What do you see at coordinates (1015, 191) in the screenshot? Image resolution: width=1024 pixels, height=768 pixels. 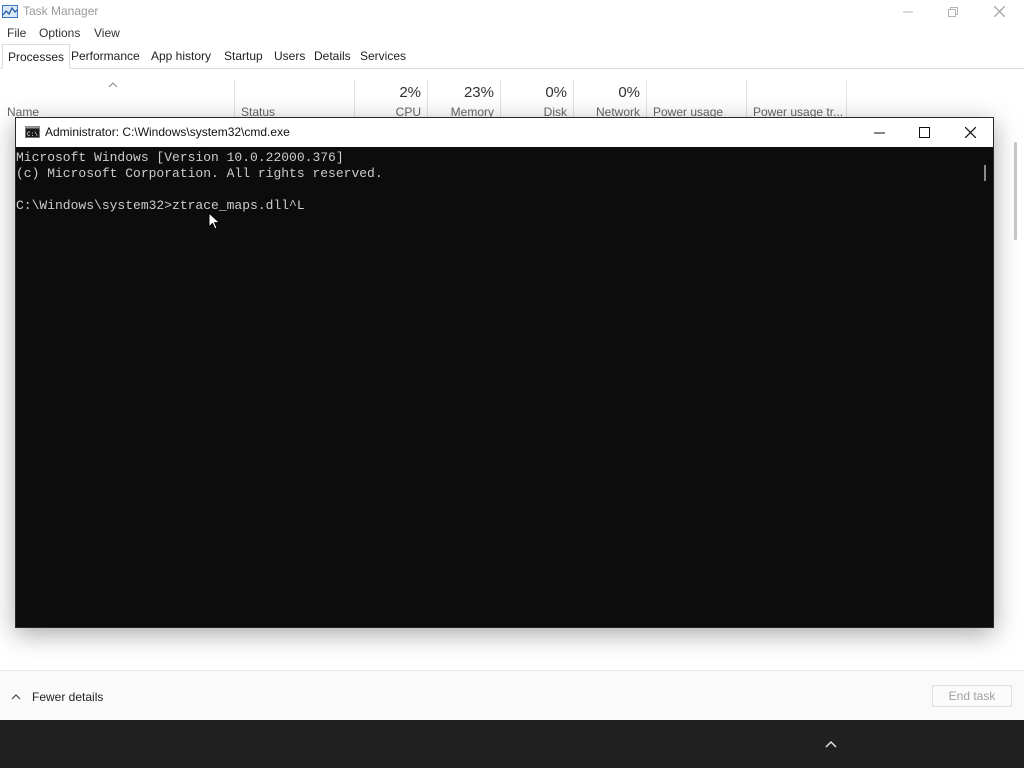 I see `process-list-scrollbar` at bounding box center [1015, 191].